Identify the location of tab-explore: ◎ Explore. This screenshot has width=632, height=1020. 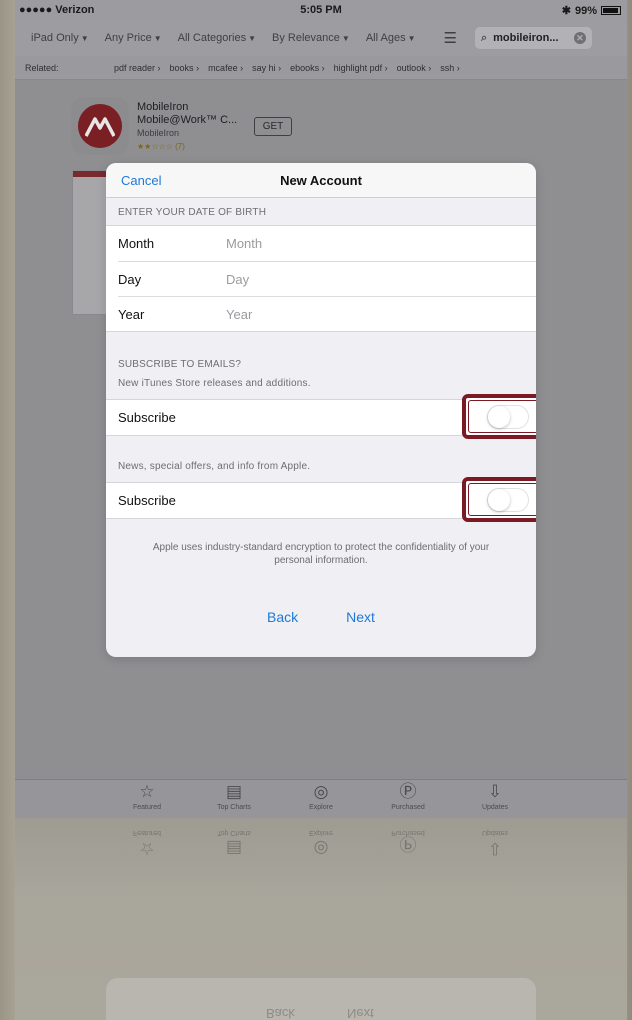
(321, 799).